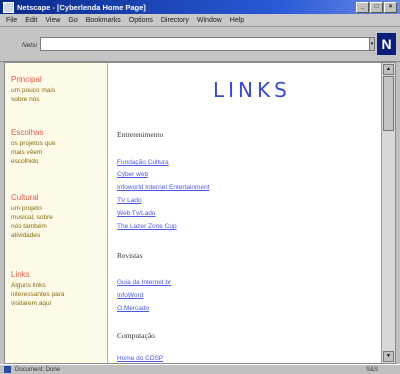 The image size is (400, 374). Describe the element at coordinates (388, 103) in the screenshot. I see `scroll-thumb` at that location.